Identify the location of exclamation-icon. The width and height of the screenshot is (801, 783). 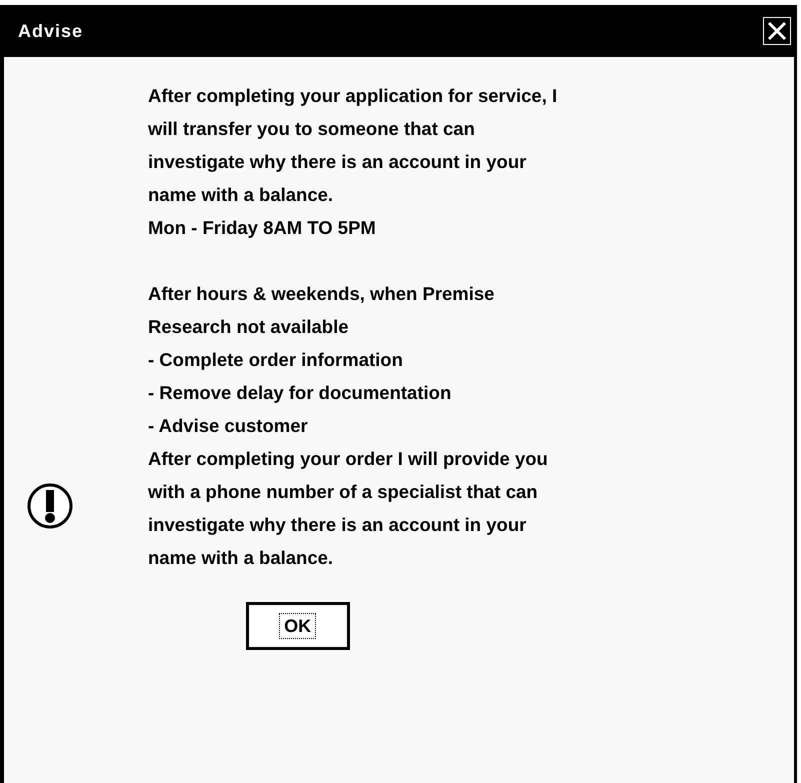
(50, 506).